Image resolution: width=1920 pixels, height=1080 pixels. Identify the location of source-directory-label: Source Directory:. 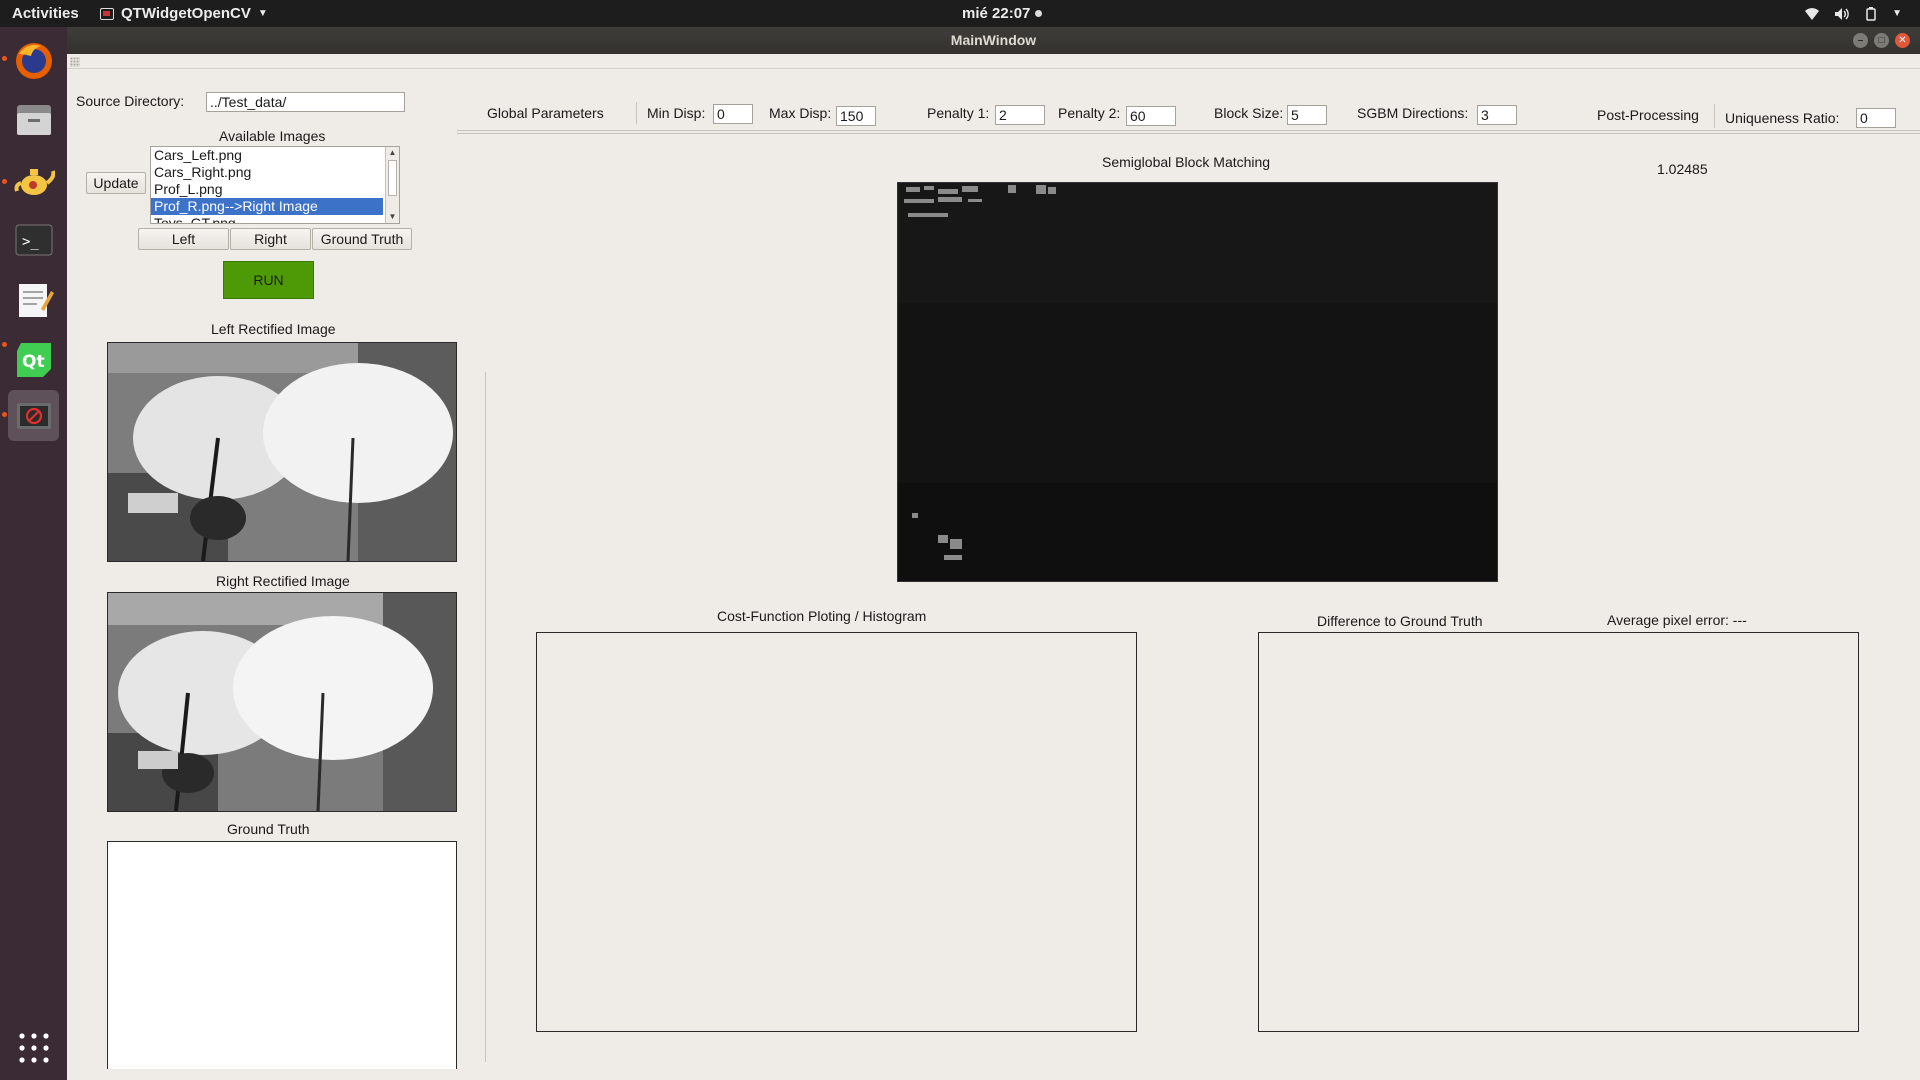
(130, 101).